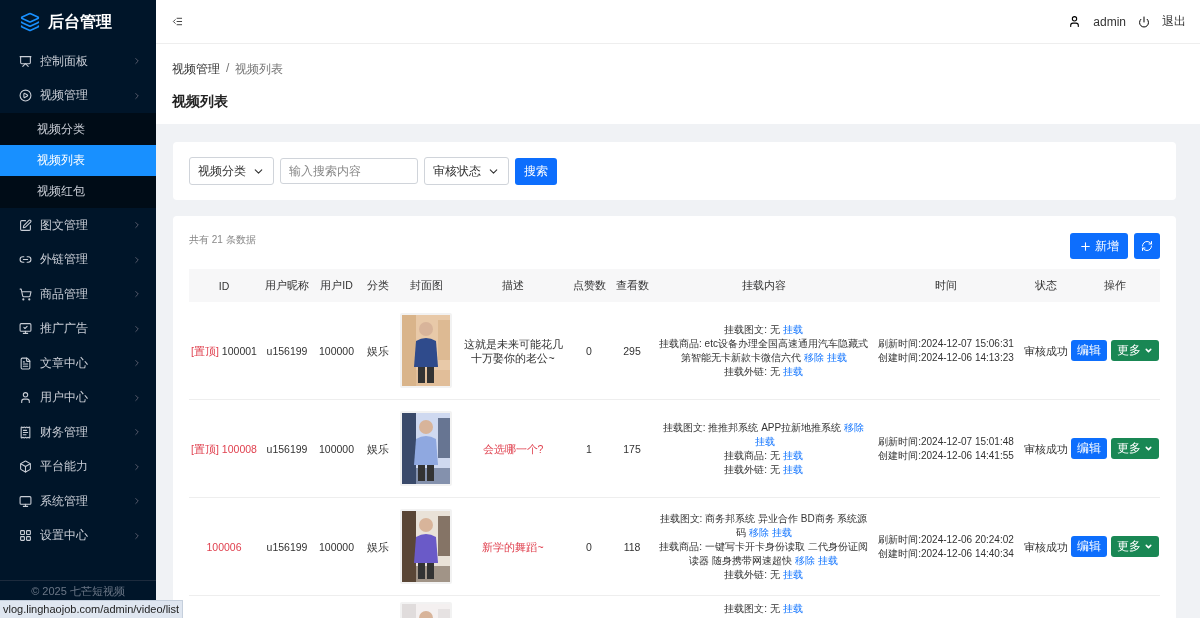 The width and height of the screenshot is (1200, 618). I want to click on mount-line: 挂载商品: 一键写卡开卡身份读取 二代身份证阅读器 随身携带网速超快 移除 挂载, so click(763, 553).